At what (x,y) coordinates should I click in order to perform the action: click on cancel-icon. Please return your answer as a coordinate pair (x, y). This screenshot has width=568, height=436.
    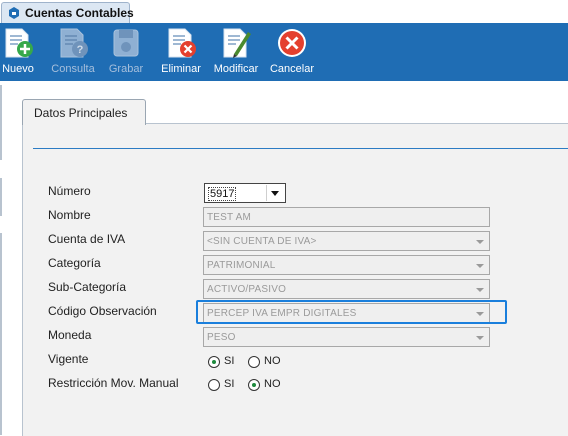
    Looking at the image, I should click on (292, 43).